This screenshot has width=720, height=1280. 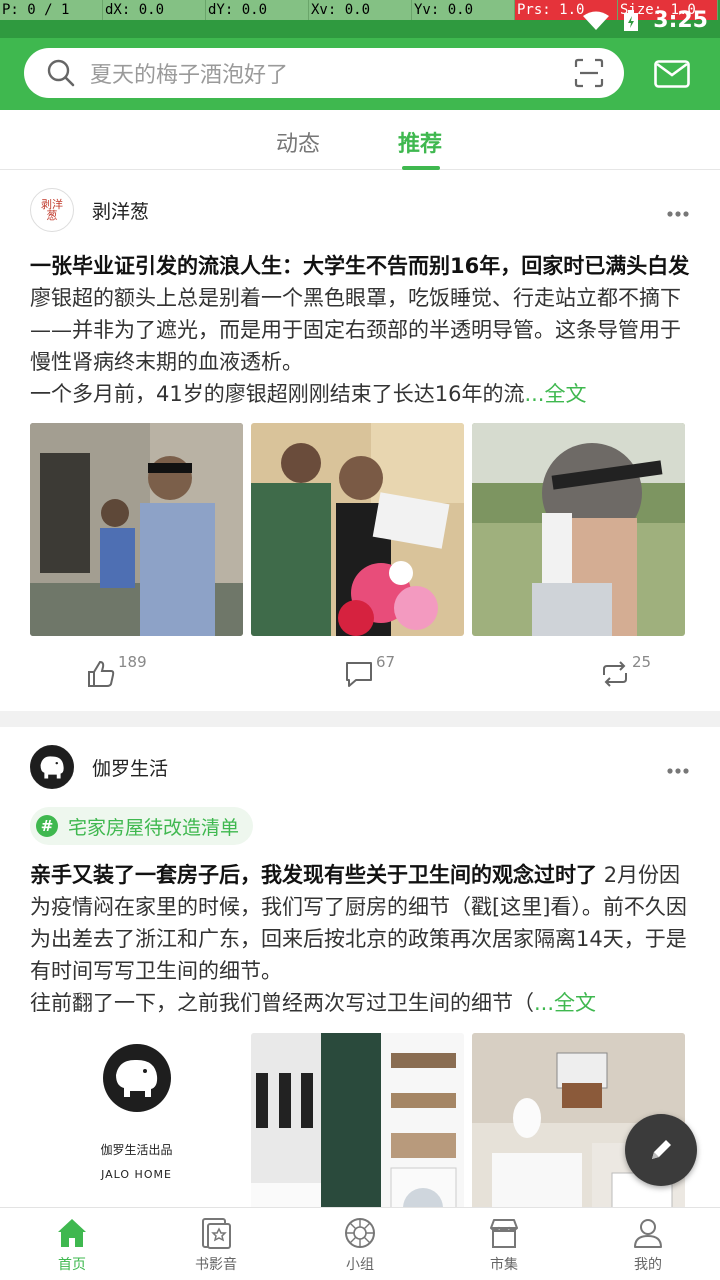 What do you see at coordinates (282, 1003) in the screenshot?
I see `post-excerpt-continued: 往前翻了一下，之前我们曾经两次写过卫生间的细节（` at bounding box center [282, 1003].